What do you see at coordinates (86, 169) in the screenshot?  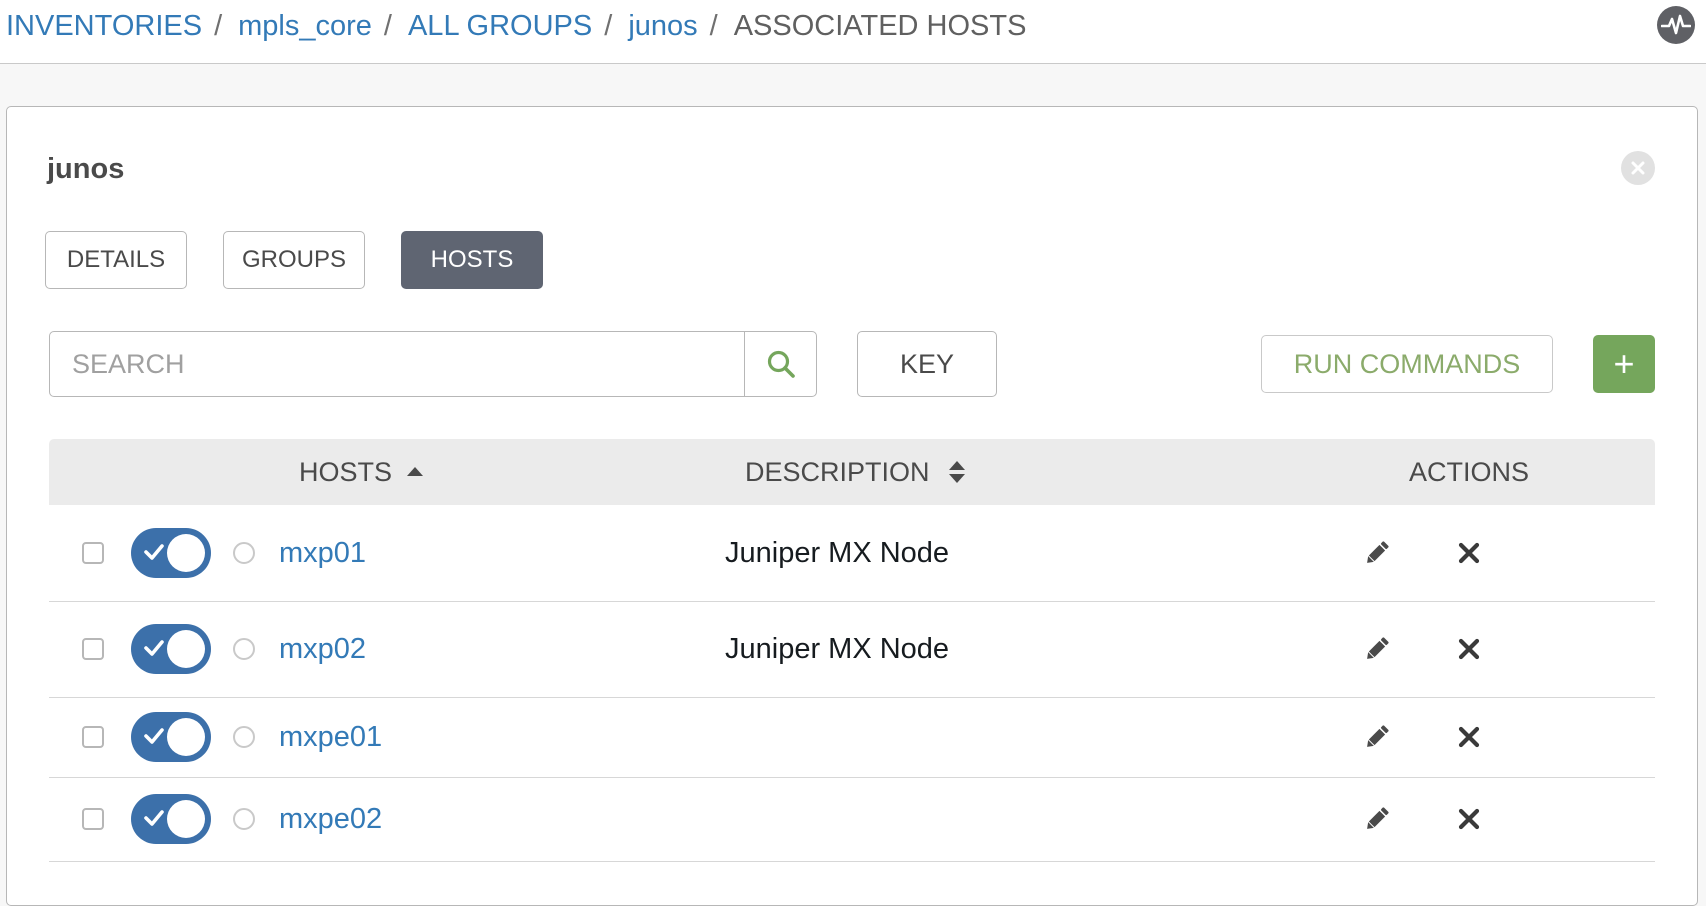 I see `panel-title: junos` at bounding box center [86, 169].